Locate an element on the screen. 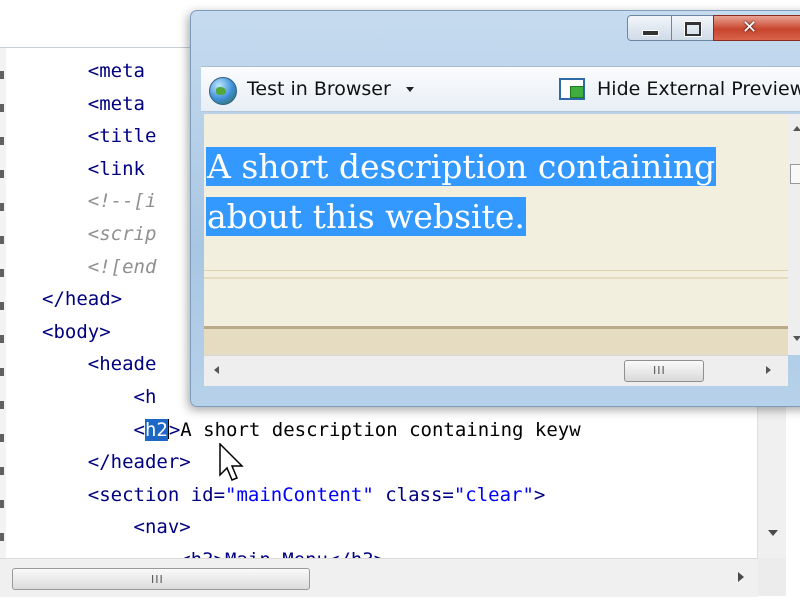  code-line: <h2>A short description containing keyw is located at coordinates (311, 430).